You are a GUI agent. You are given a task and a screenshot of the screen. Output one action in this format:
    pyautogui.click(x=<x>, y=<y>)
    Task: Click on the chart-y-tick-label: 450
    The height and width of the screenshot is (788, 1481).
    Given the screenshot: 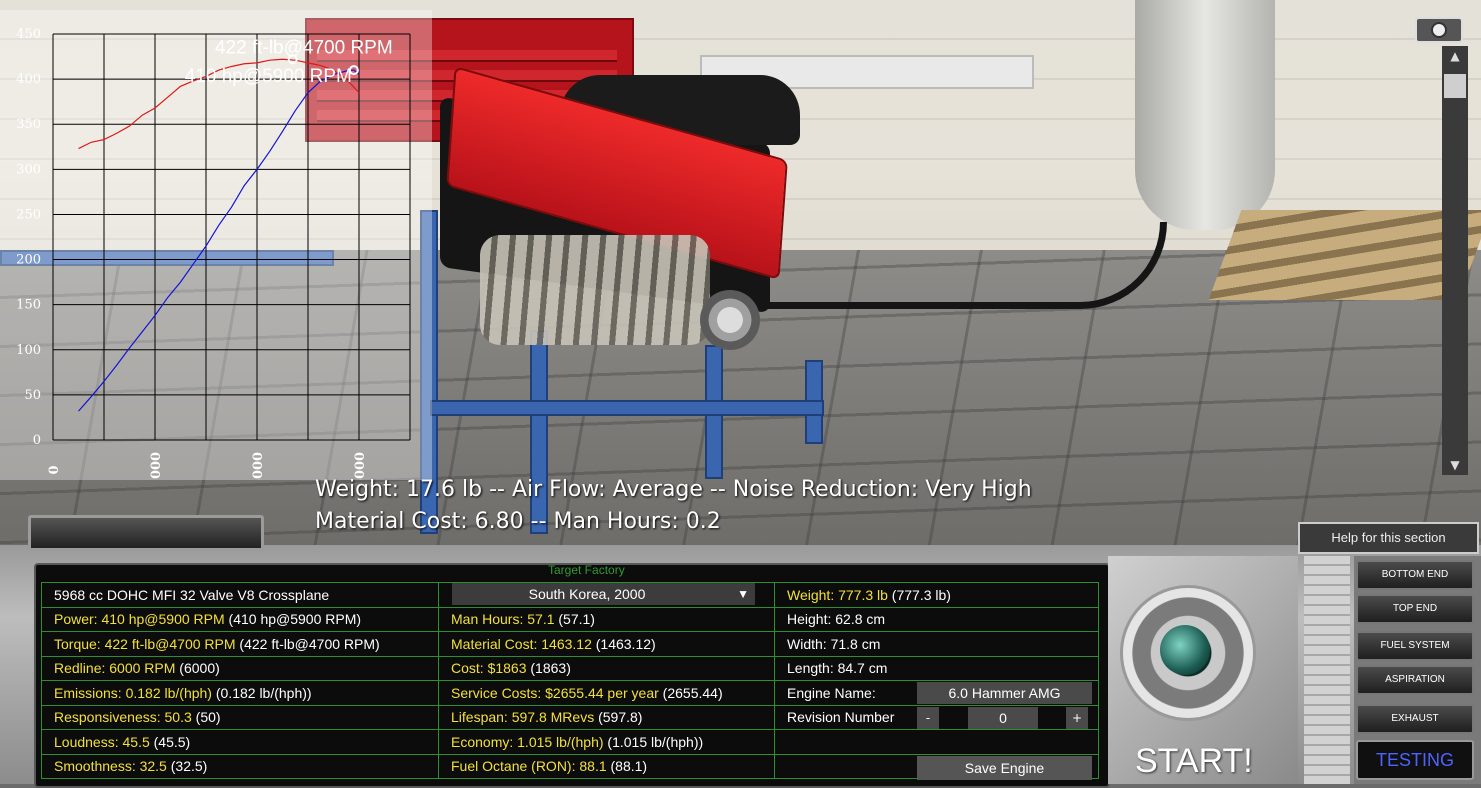 What is the action you would take?
    pyautogui.click(x=28, y=34)
    